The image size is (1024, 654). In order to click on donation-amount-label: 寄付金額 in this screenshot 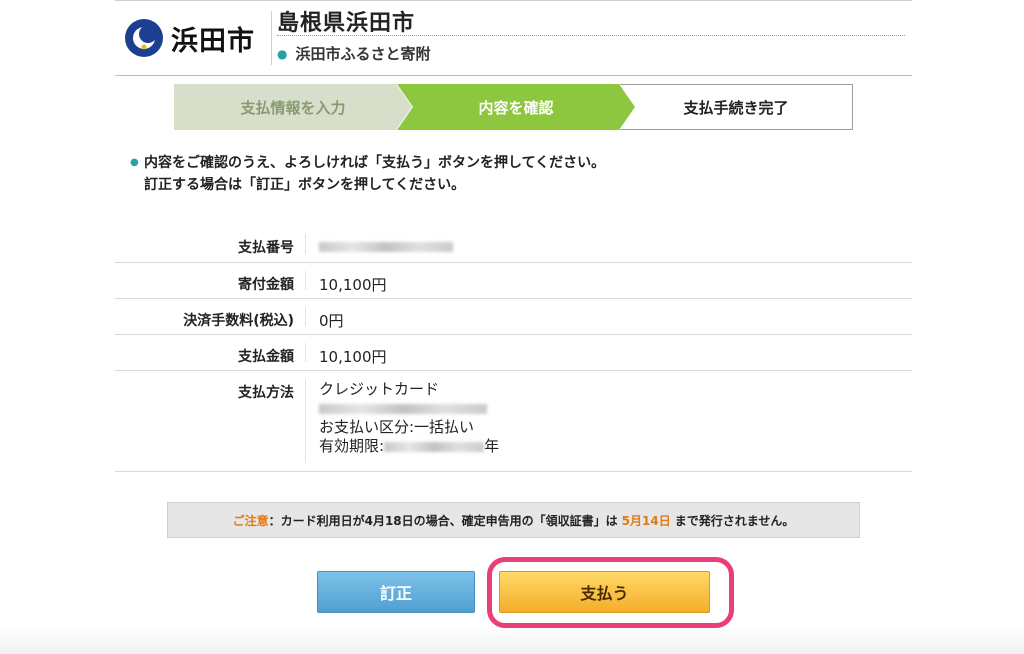, I will do `click(266, 285)`.